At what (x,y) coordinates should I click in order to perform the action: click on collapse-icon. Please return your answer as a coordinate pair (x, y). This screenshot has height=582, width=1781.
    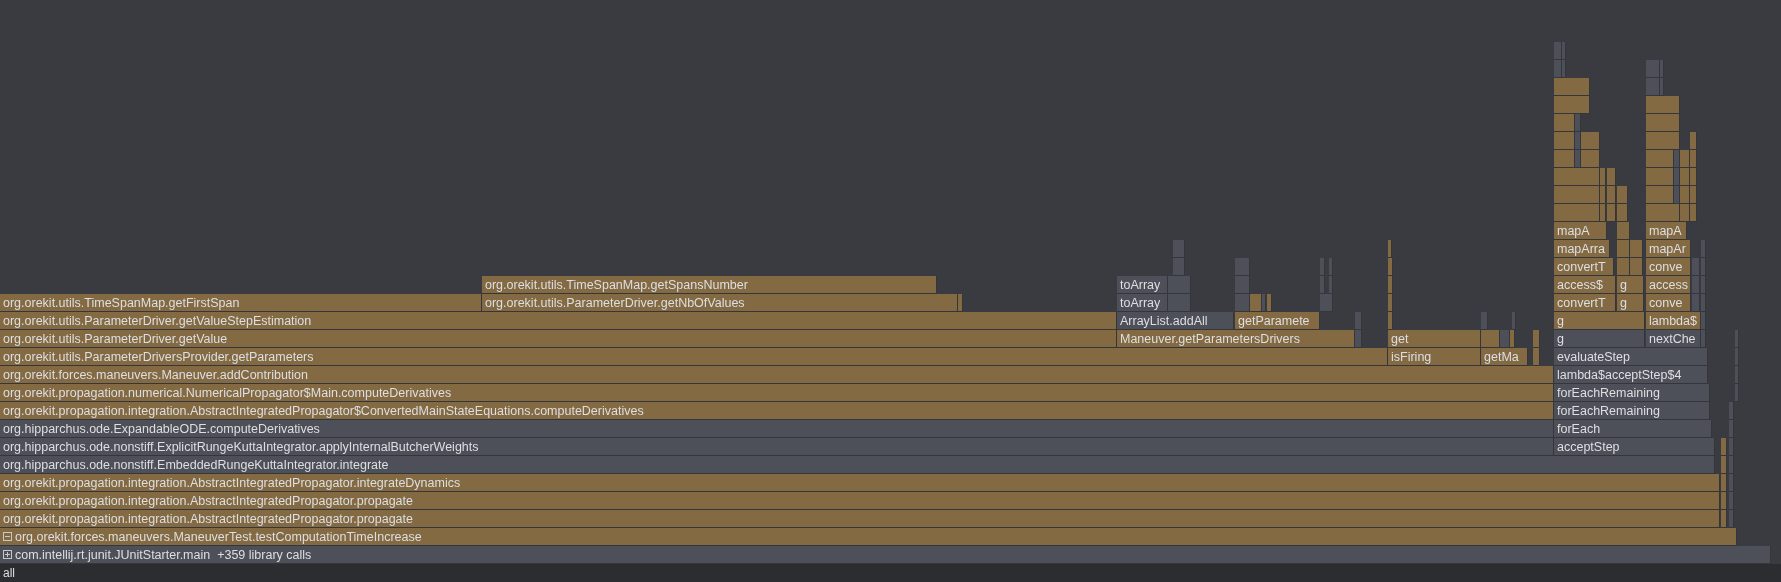
    Looking at the image, I should click on (7, 536).